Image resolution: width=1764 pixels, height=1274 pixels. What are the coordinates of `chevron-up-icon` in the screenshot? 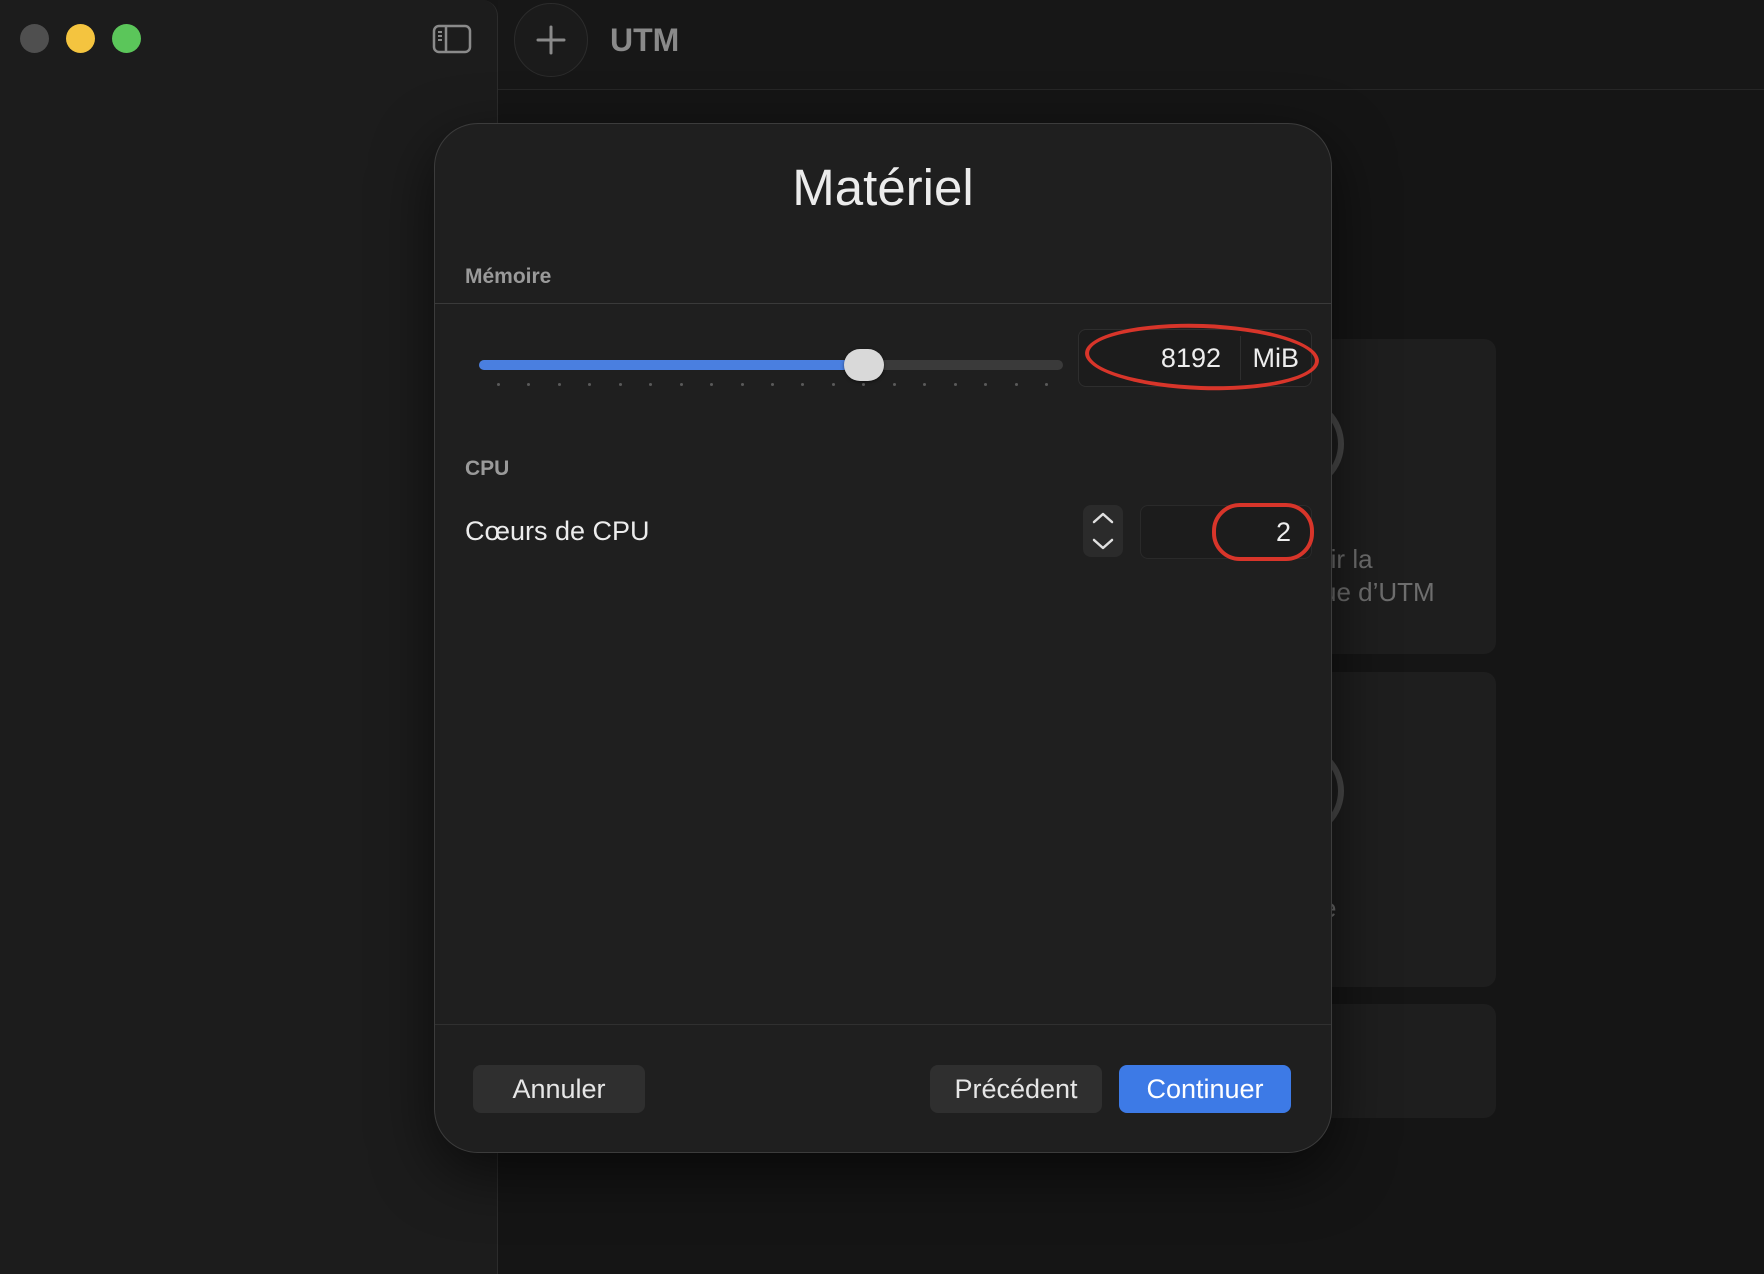 It's located at (1103, 518).